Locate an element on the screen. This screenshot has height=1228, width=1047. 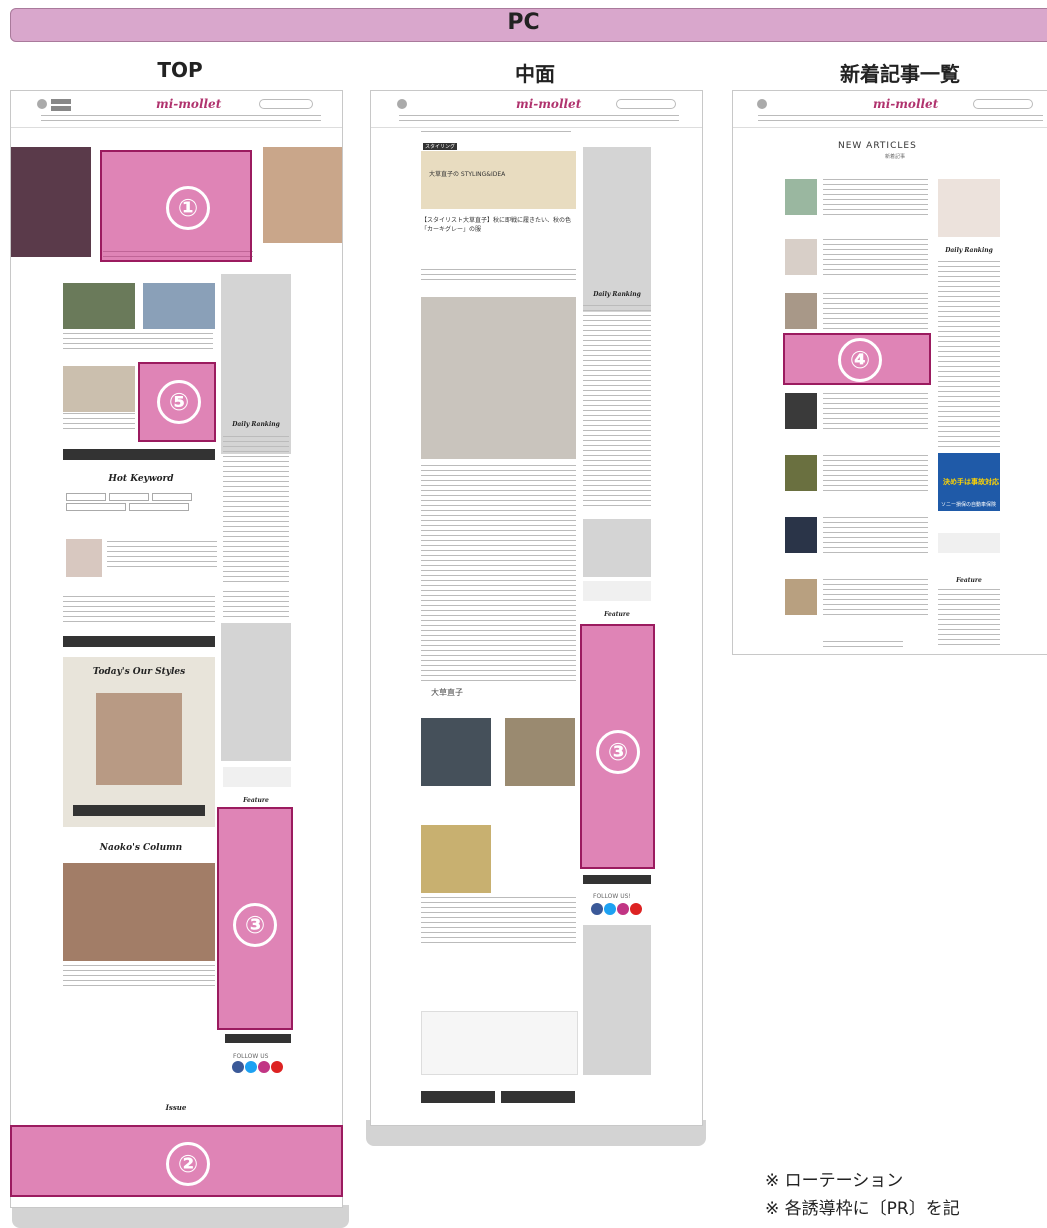
carousel-image-left is located at coordinates (51, 202).